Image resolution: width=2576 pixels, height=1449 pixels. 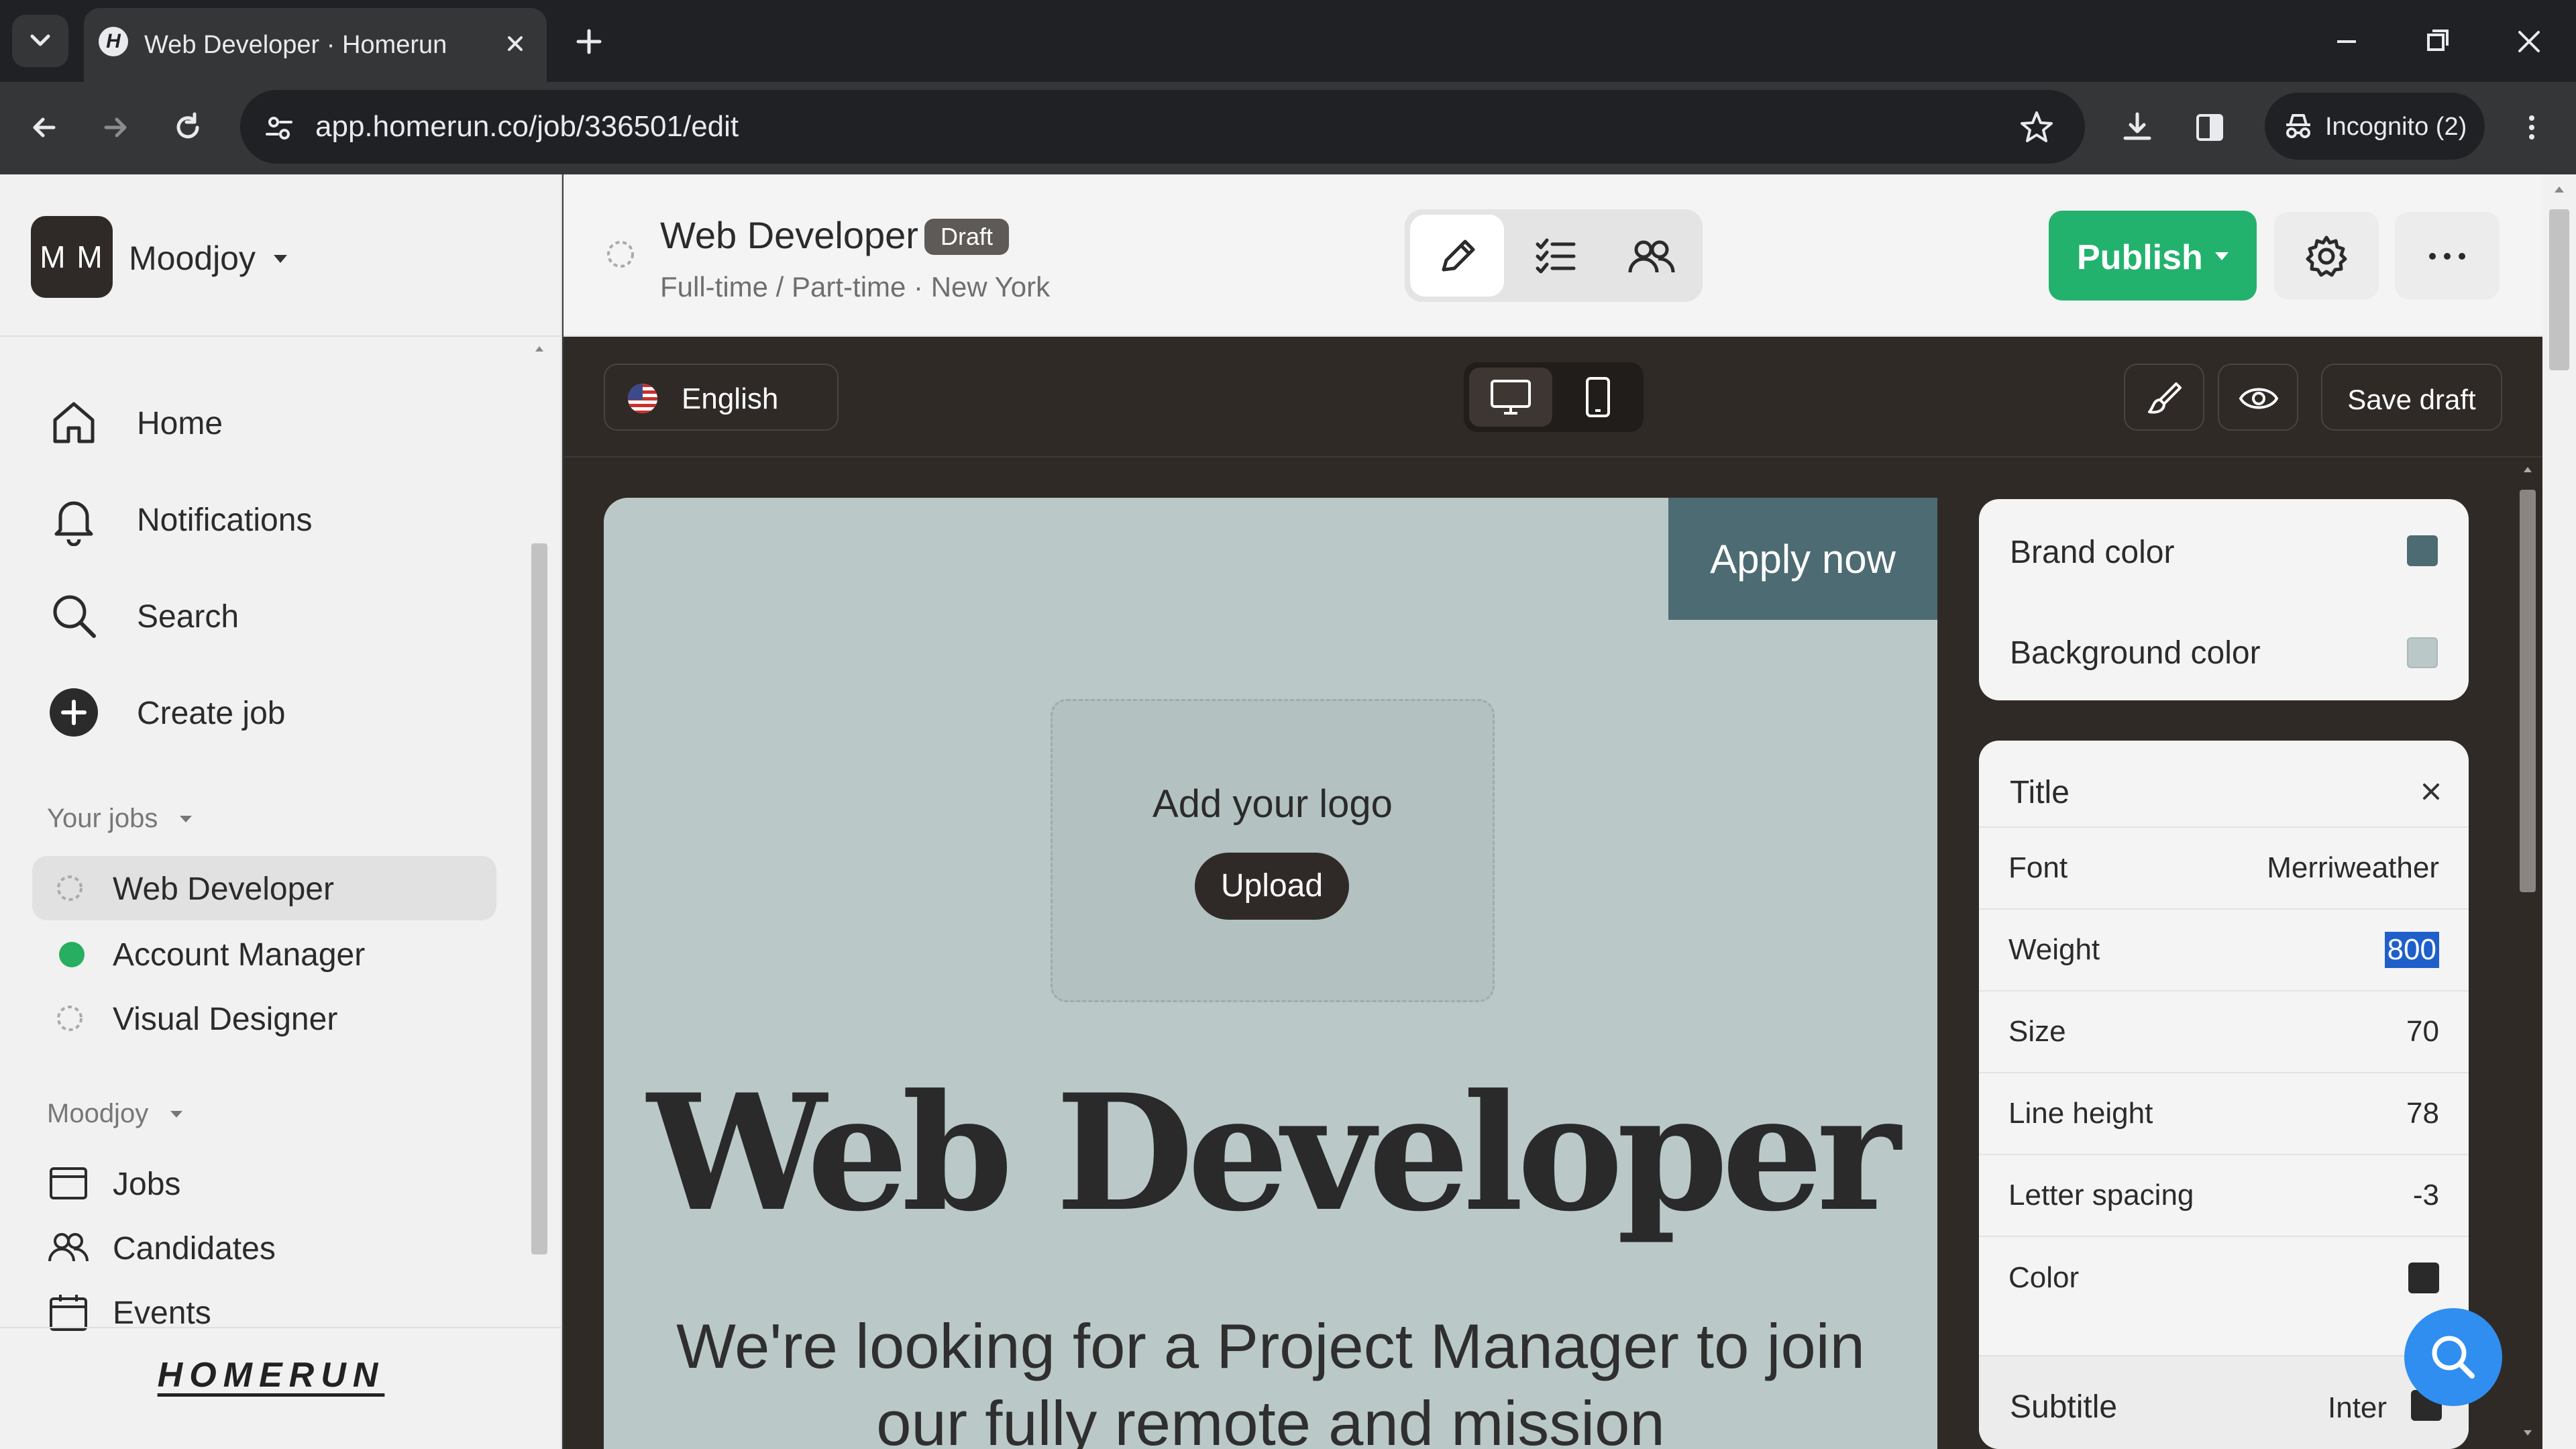 I want to click on tab-title: Web Developer · Homerun, so click(x=295, y=45).